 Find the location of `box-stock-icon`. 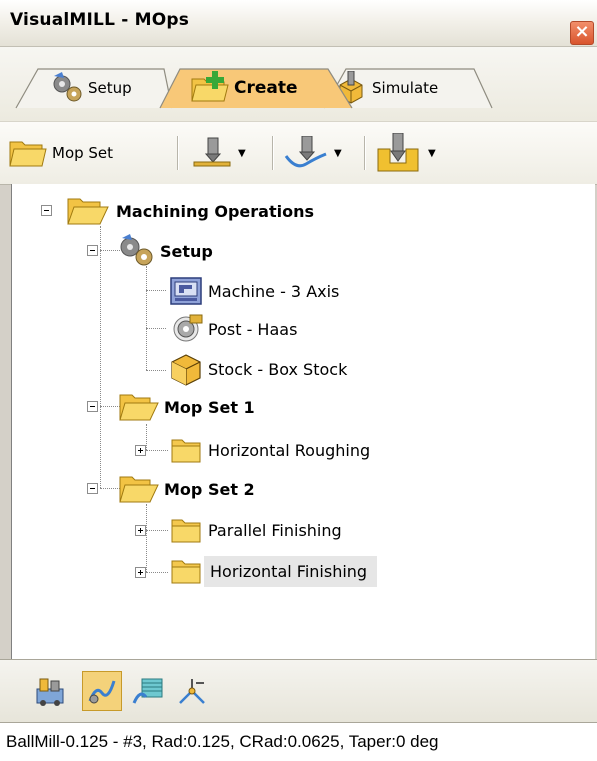

box-stock-icon is located at coordinates (186, 370).